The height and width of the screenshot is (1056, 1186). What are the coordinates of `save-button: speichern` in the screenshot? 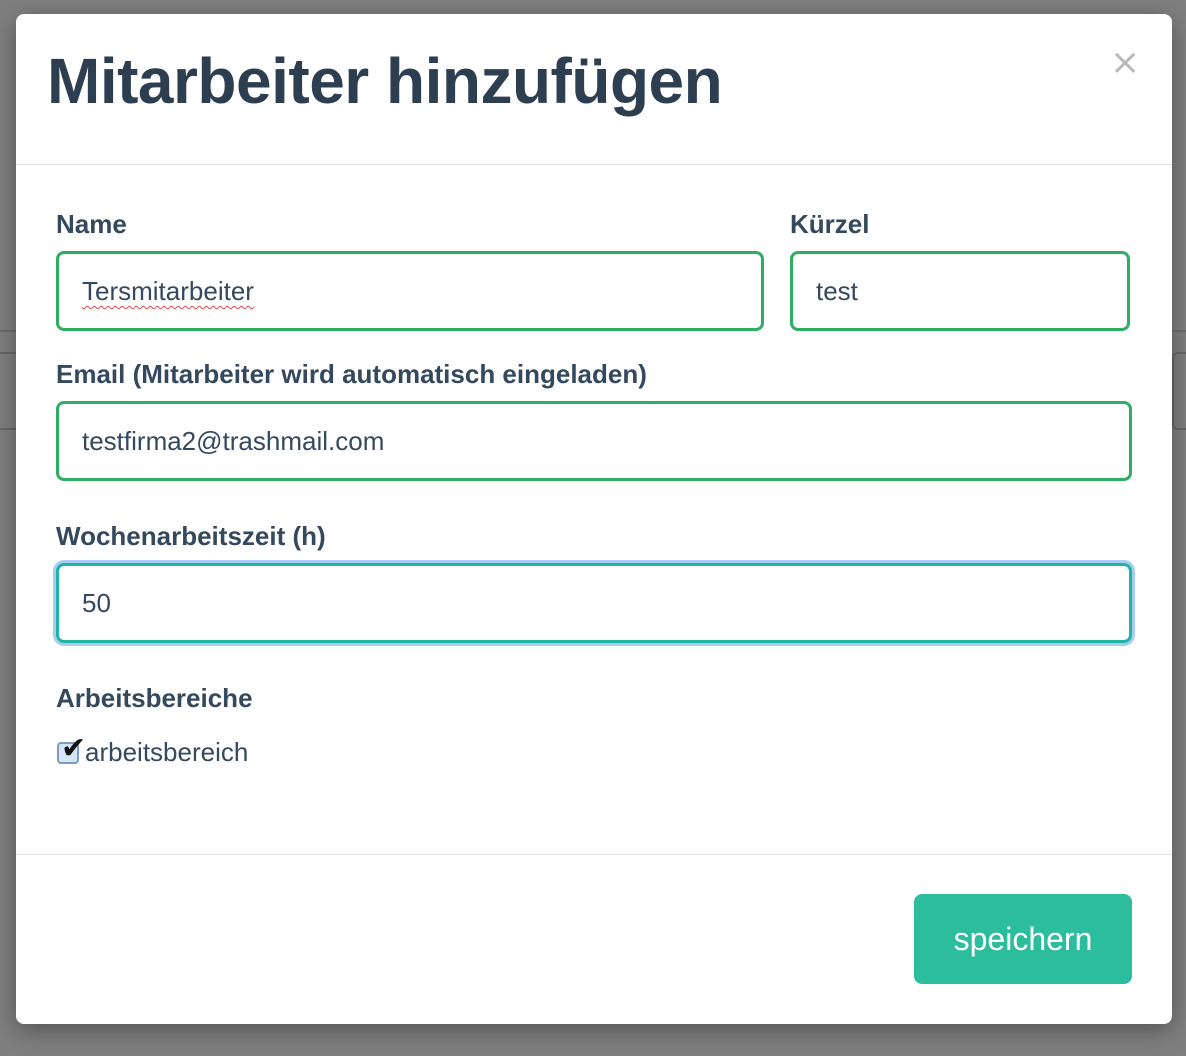 It's located at (1023, 939).